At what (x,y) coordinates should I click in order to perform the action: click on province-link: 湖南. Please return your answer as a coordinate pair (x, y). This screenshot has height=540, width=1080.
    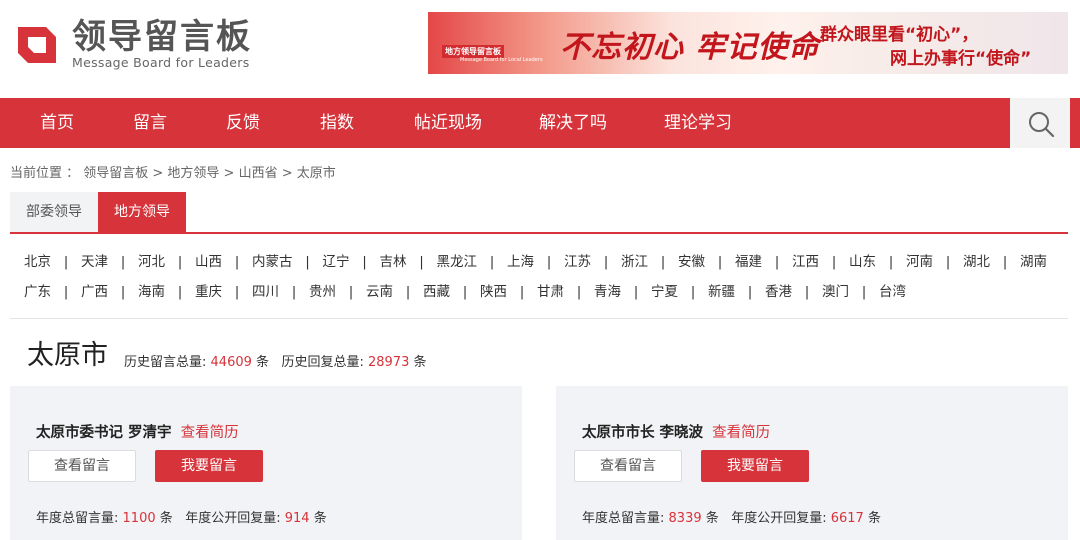
    Looking at the image, I should click on (1033, 262).